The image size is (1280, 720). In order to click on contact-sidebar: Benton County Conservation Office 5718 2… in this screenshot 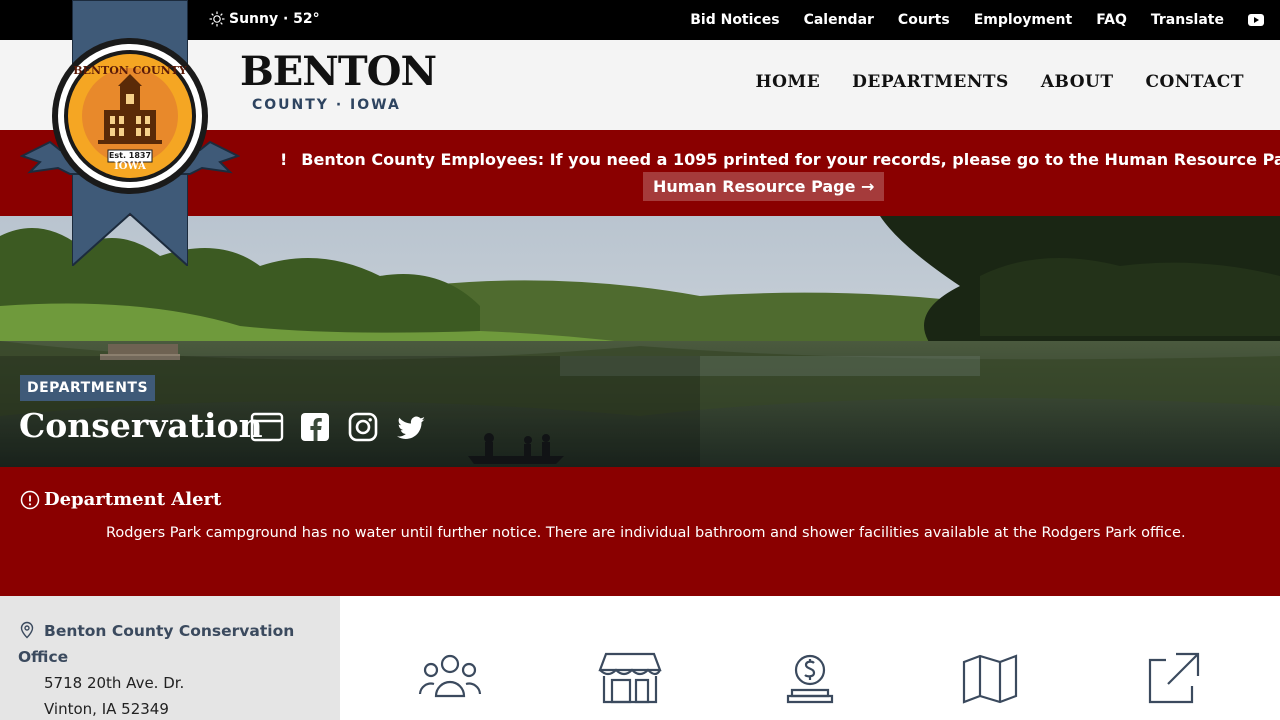, I will do `click(170, 658)`.